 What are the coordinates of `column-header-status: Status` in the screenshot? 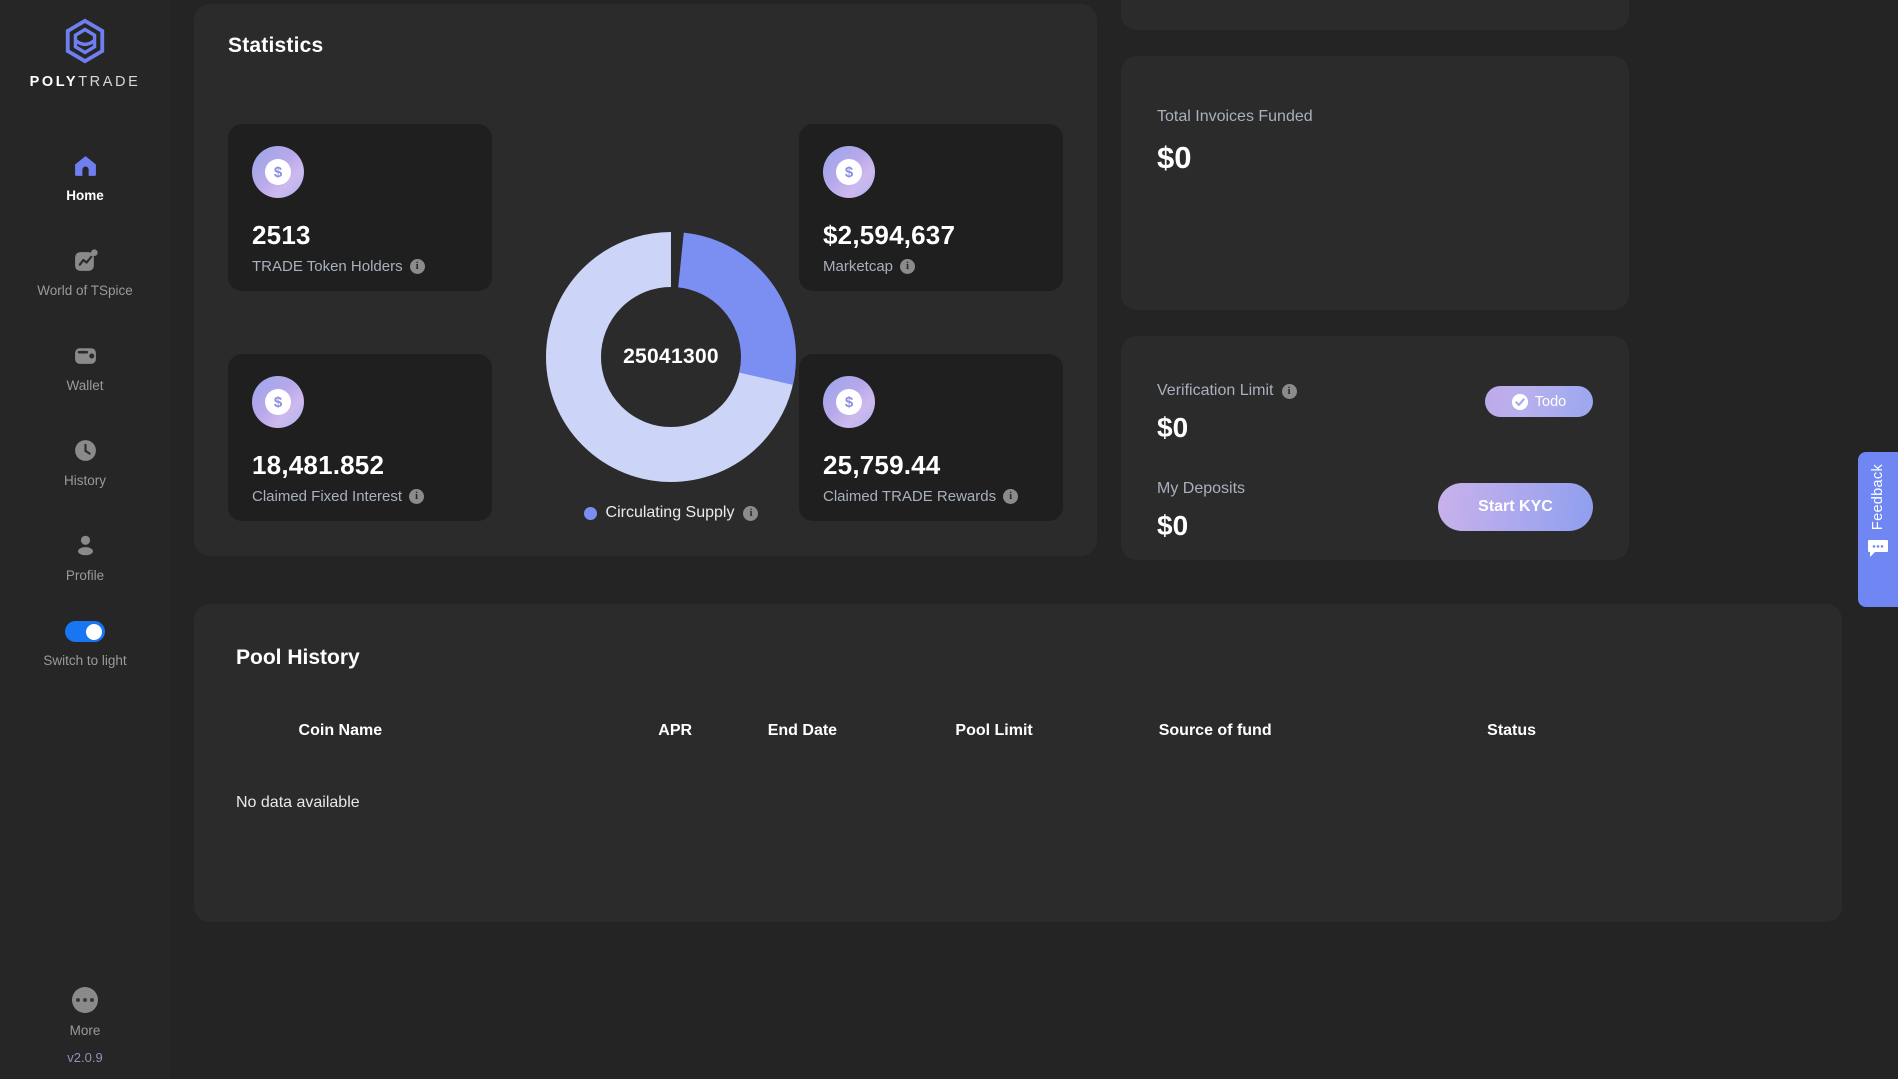 It's located at (1643, 734).